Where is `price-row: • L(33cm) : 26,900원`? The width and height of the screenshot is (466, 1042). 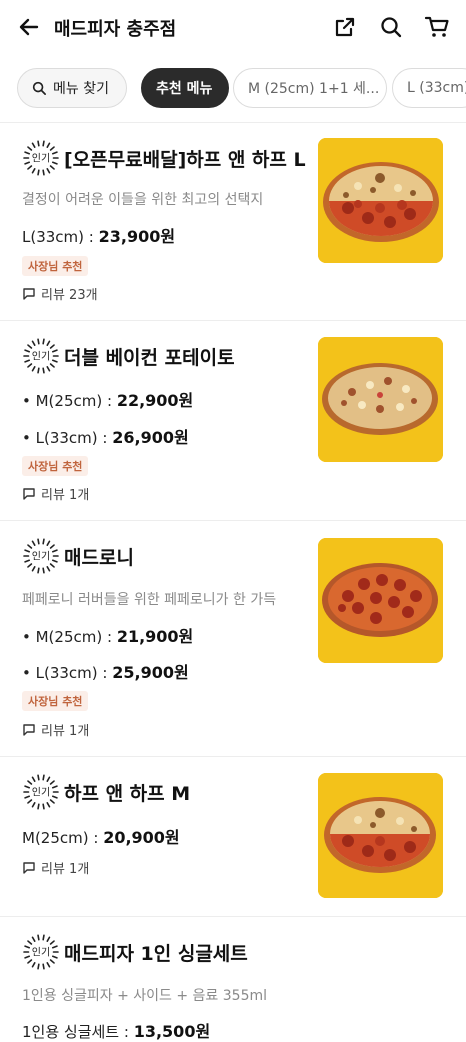 price-row: • L(33cm) : 26,900원 is located at coordinates (105, 436).